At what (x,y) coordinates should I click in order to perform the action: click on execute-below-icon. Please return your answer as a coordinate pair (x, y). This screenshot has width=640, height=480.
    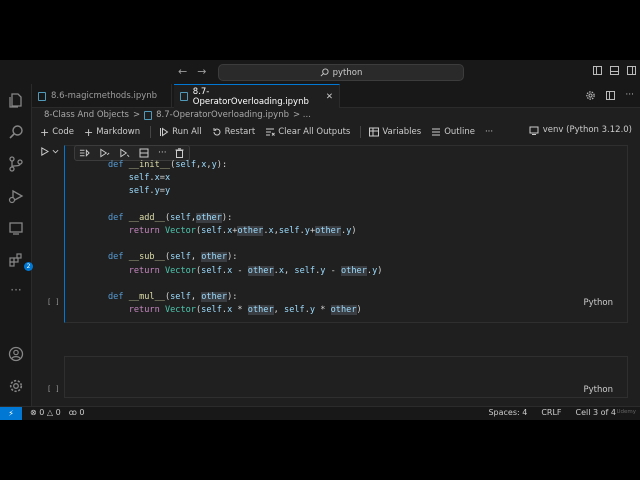
    Looking at the image, I should click on (124, 153).